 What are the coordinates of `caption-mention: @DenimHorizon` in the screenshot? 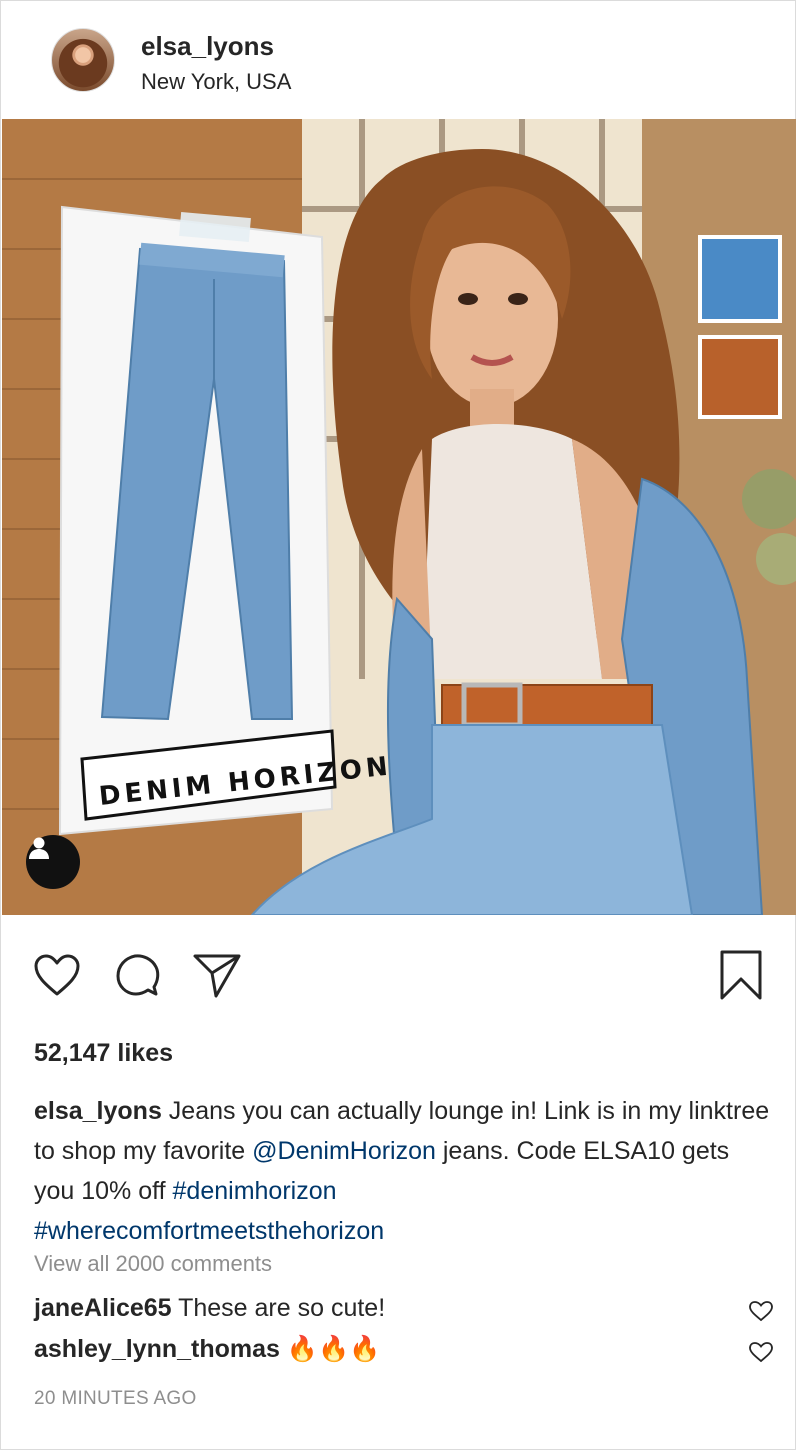 It's located at (344, 1151).